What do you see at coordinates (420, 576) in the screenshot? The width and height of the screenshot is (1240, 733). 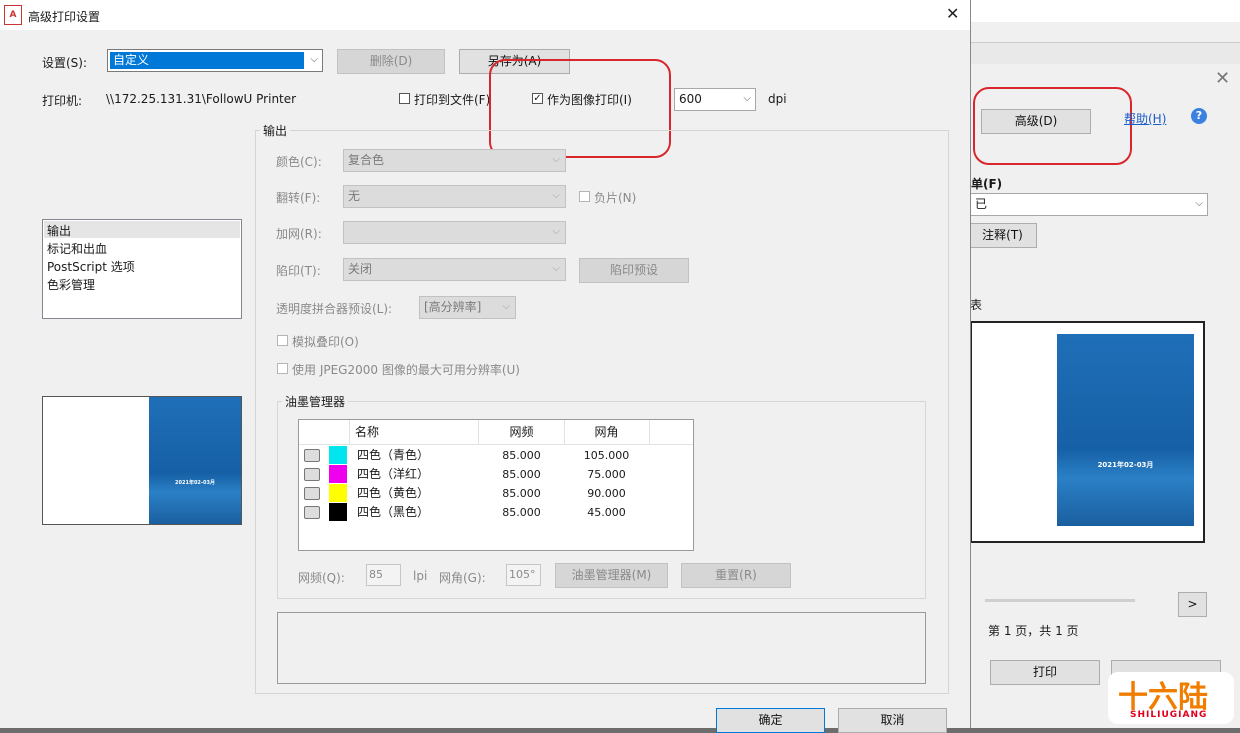 I see `lpi-unit: lpi` at bounding box center [420, 576].